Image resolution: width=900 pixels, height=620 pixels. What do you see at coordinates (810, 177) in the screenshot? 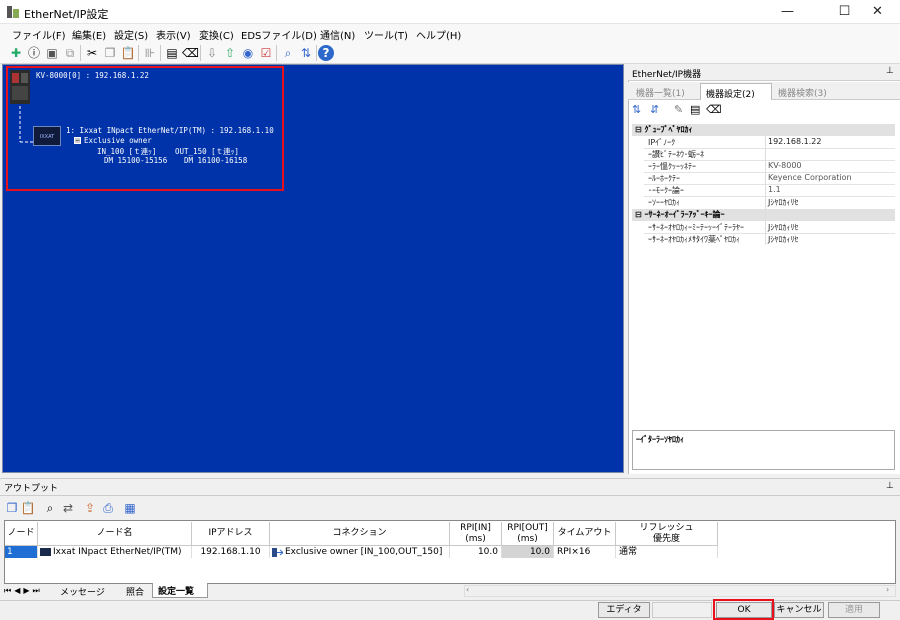
I see `property-value: Keyence Corporation` at bounding box center [810, 177].